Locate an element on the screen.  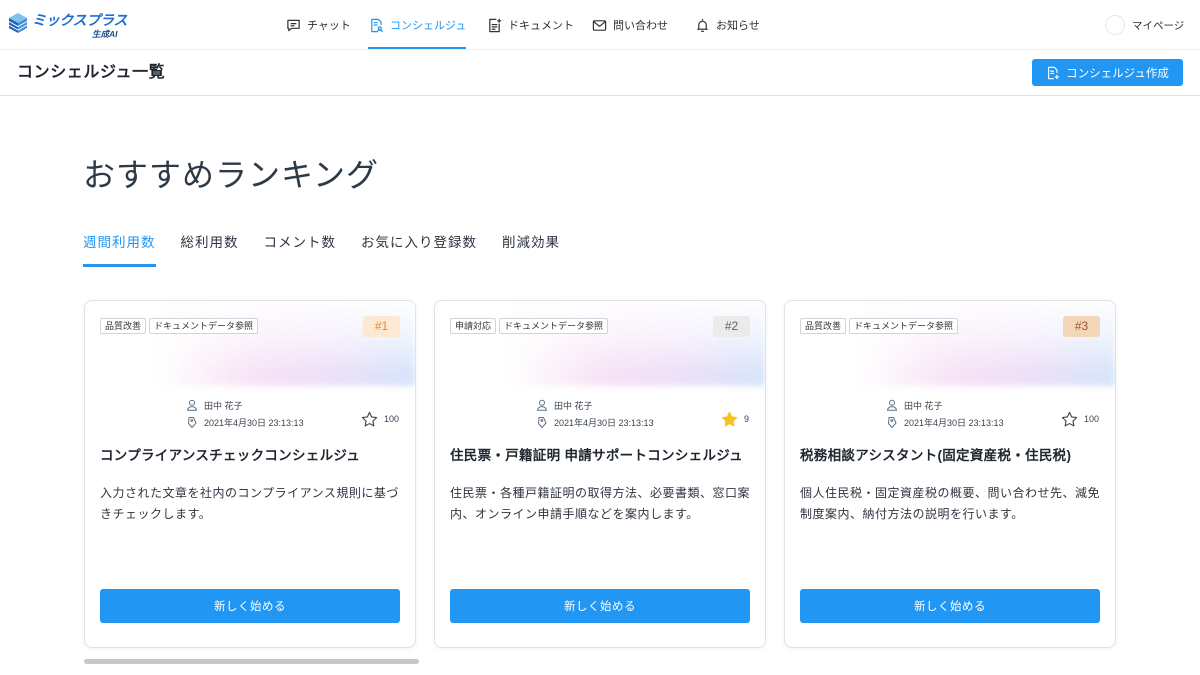
concierge-icon is located at coordinates (376, 25).